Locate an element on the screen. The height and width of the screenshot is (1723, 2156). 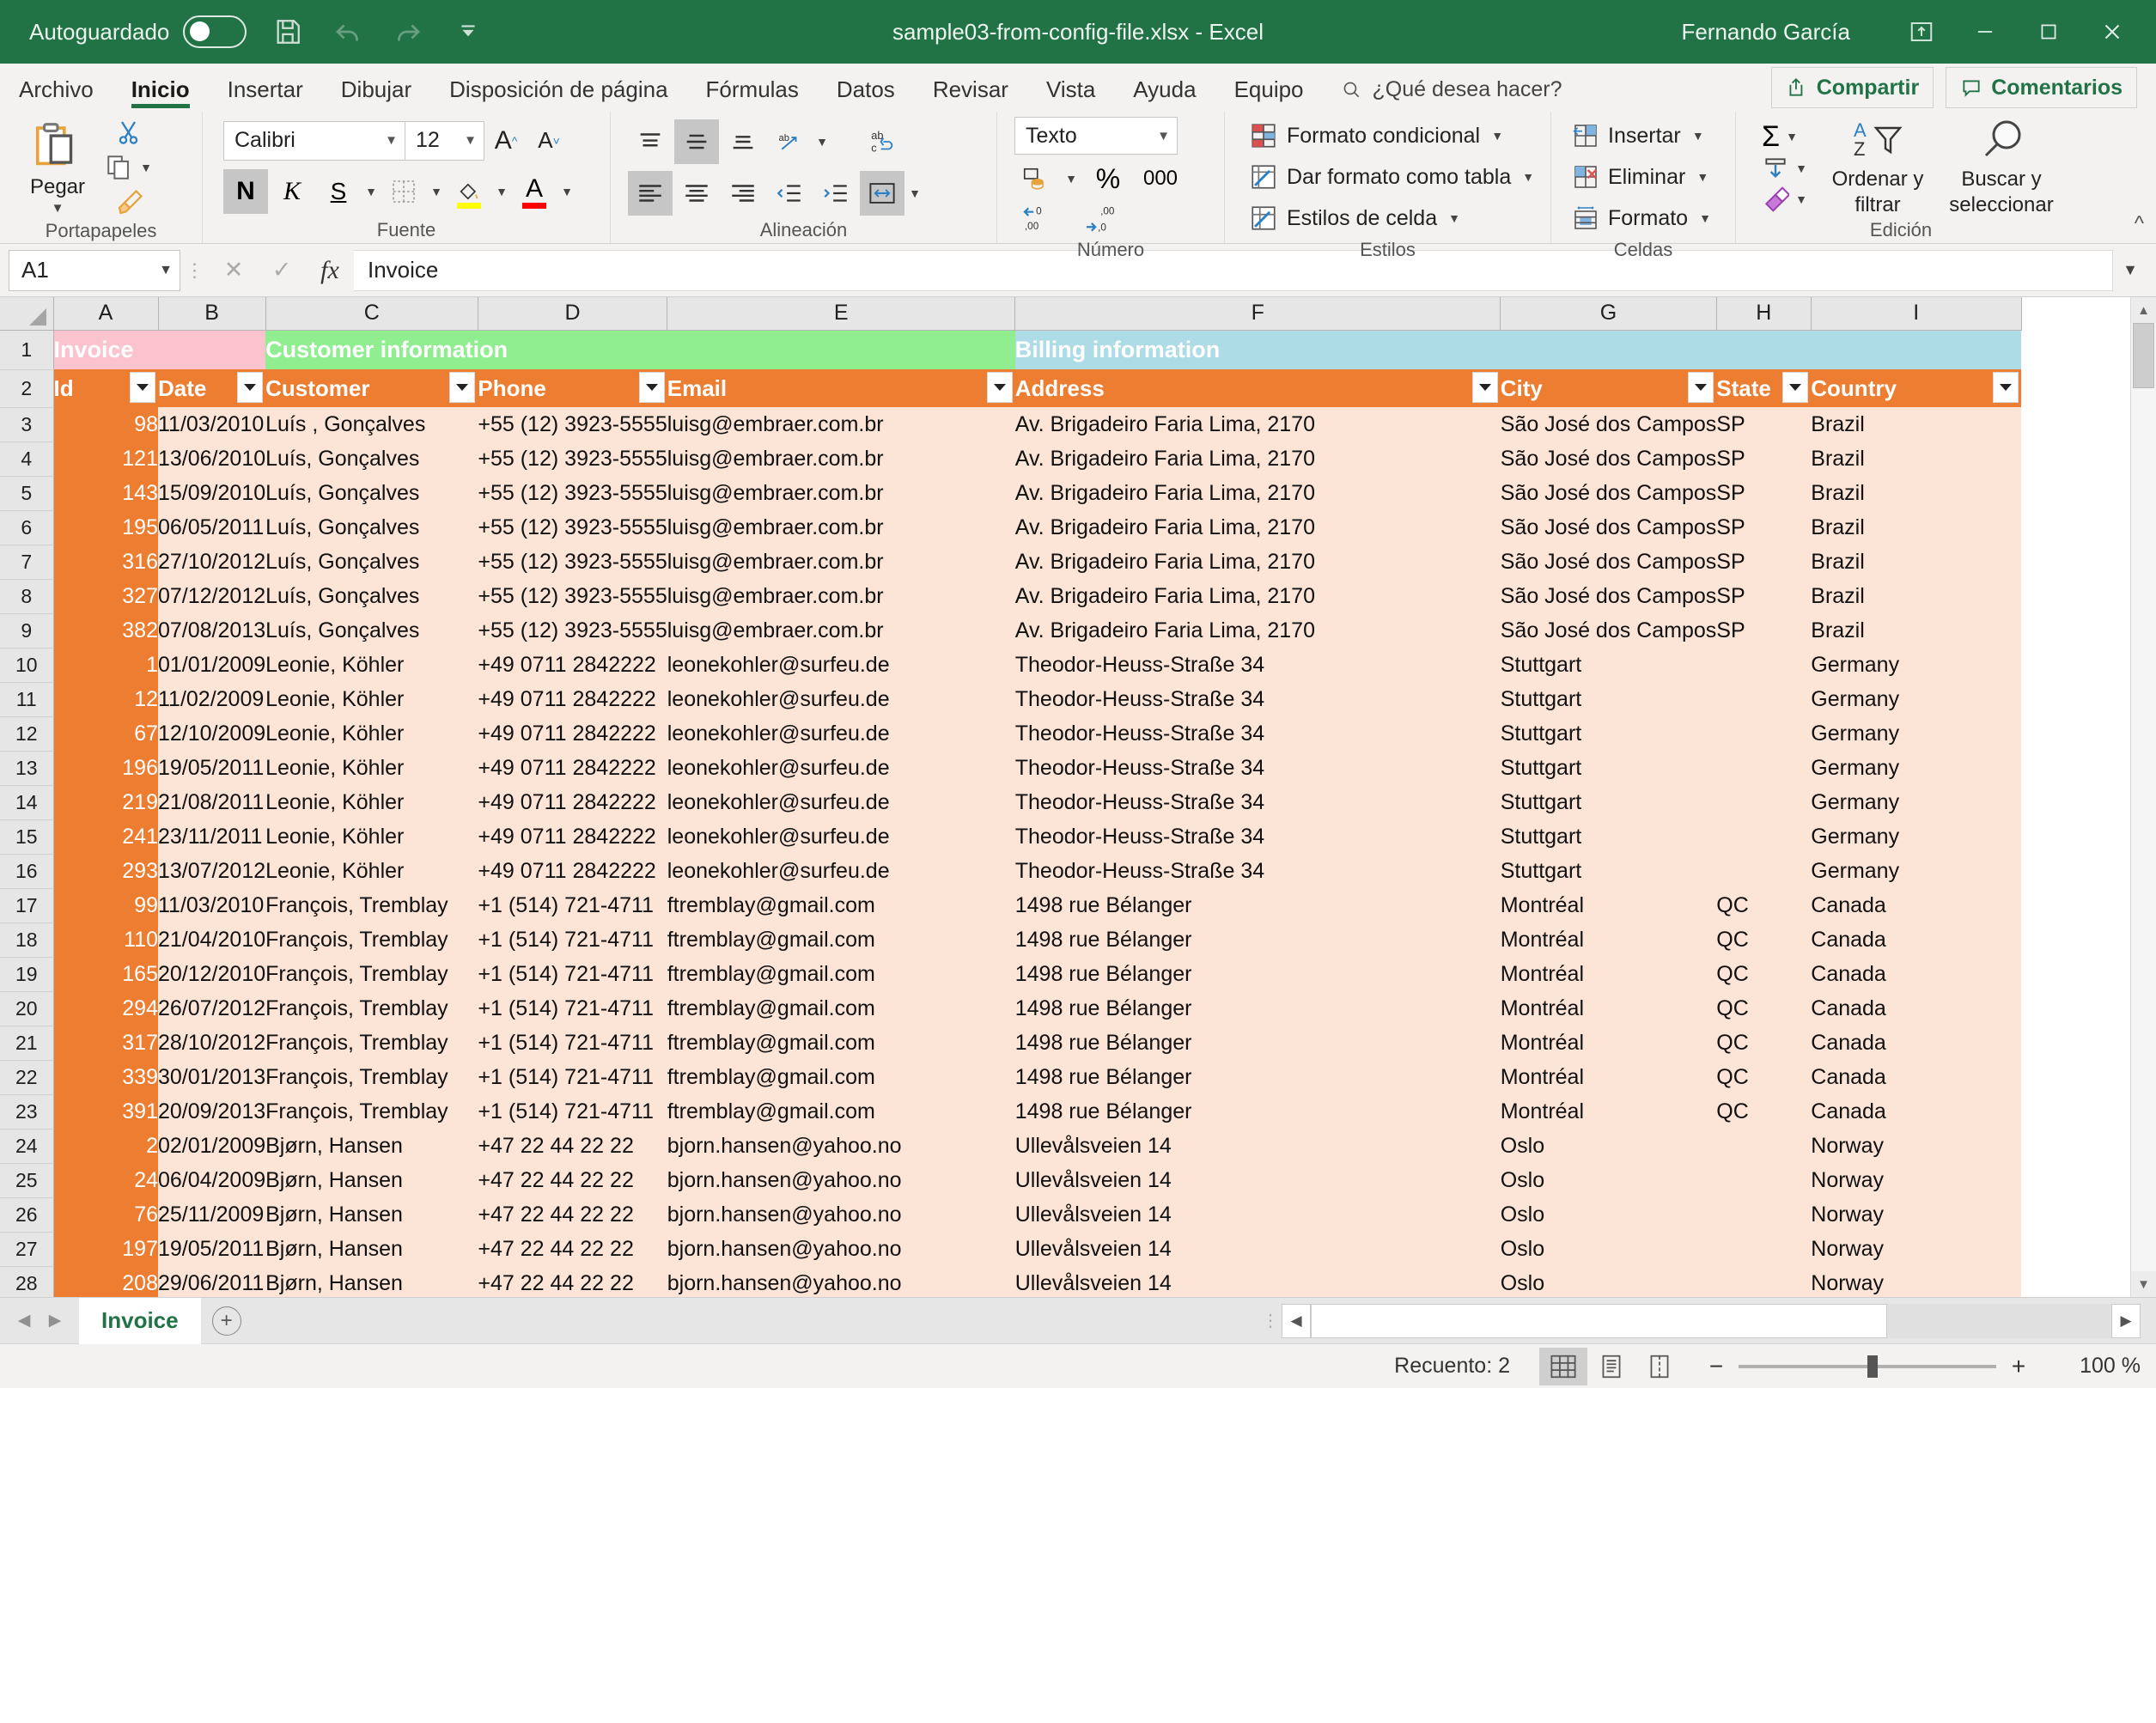
column-filter-header-customer: Customer is located at coordinates (371, 388).